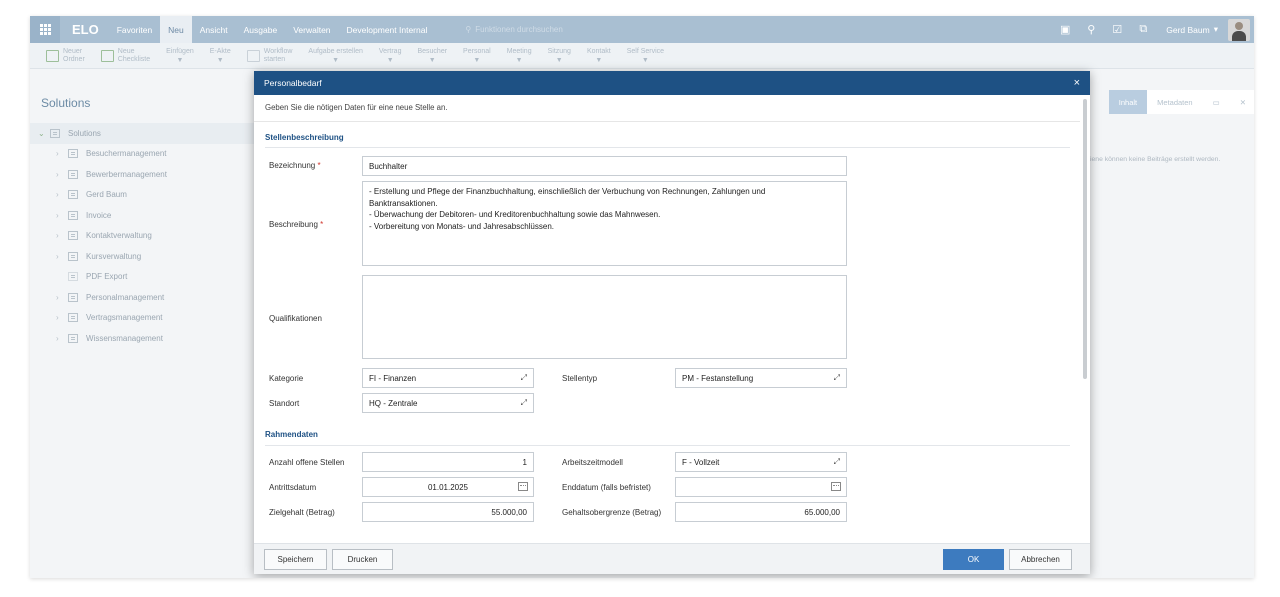 Image resolution: width=1280 pixels, height=597 pixels. Describe the element at coordinates (335, 56) in the screenshot. I see `ribbon-aufgabe-erstellen: Aufgabe erstellen ▼` at that location.